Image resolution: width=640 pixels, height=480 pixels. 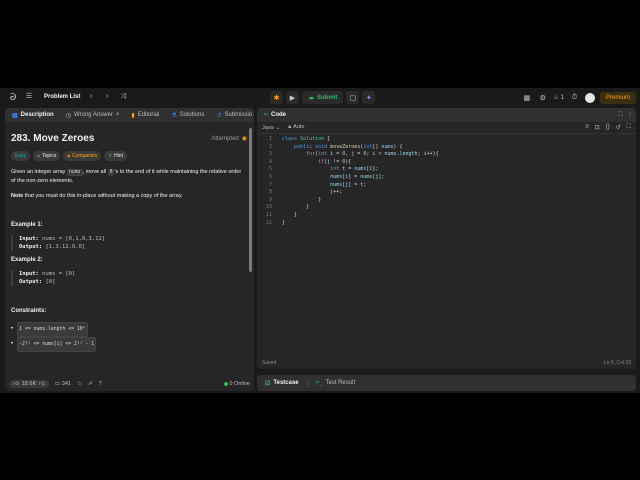 I want to click on code-line: 12}, so click(x=446, y=224).